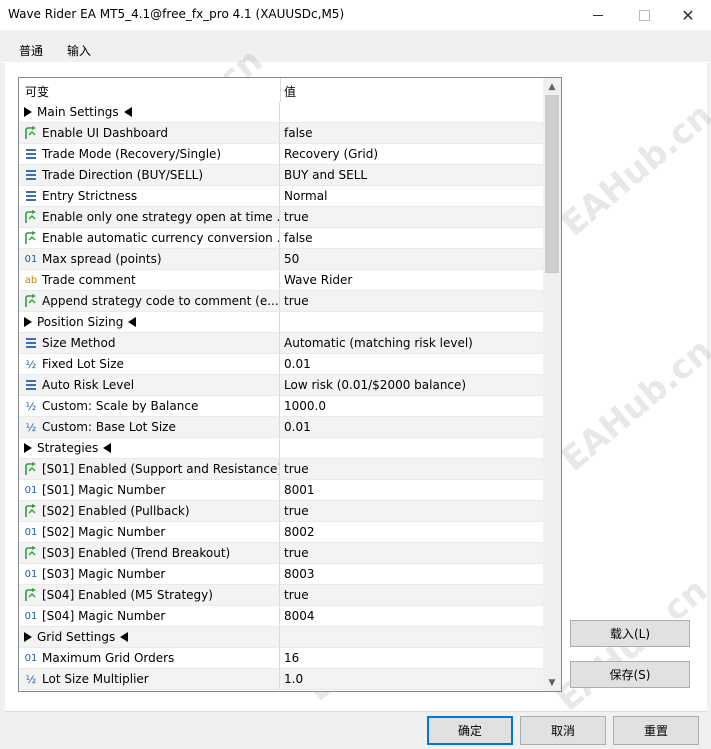 This screenshot has width=711, height=749. I want to click on table-row: [S02] Enabled (Pullback) true, so click(281, 511).